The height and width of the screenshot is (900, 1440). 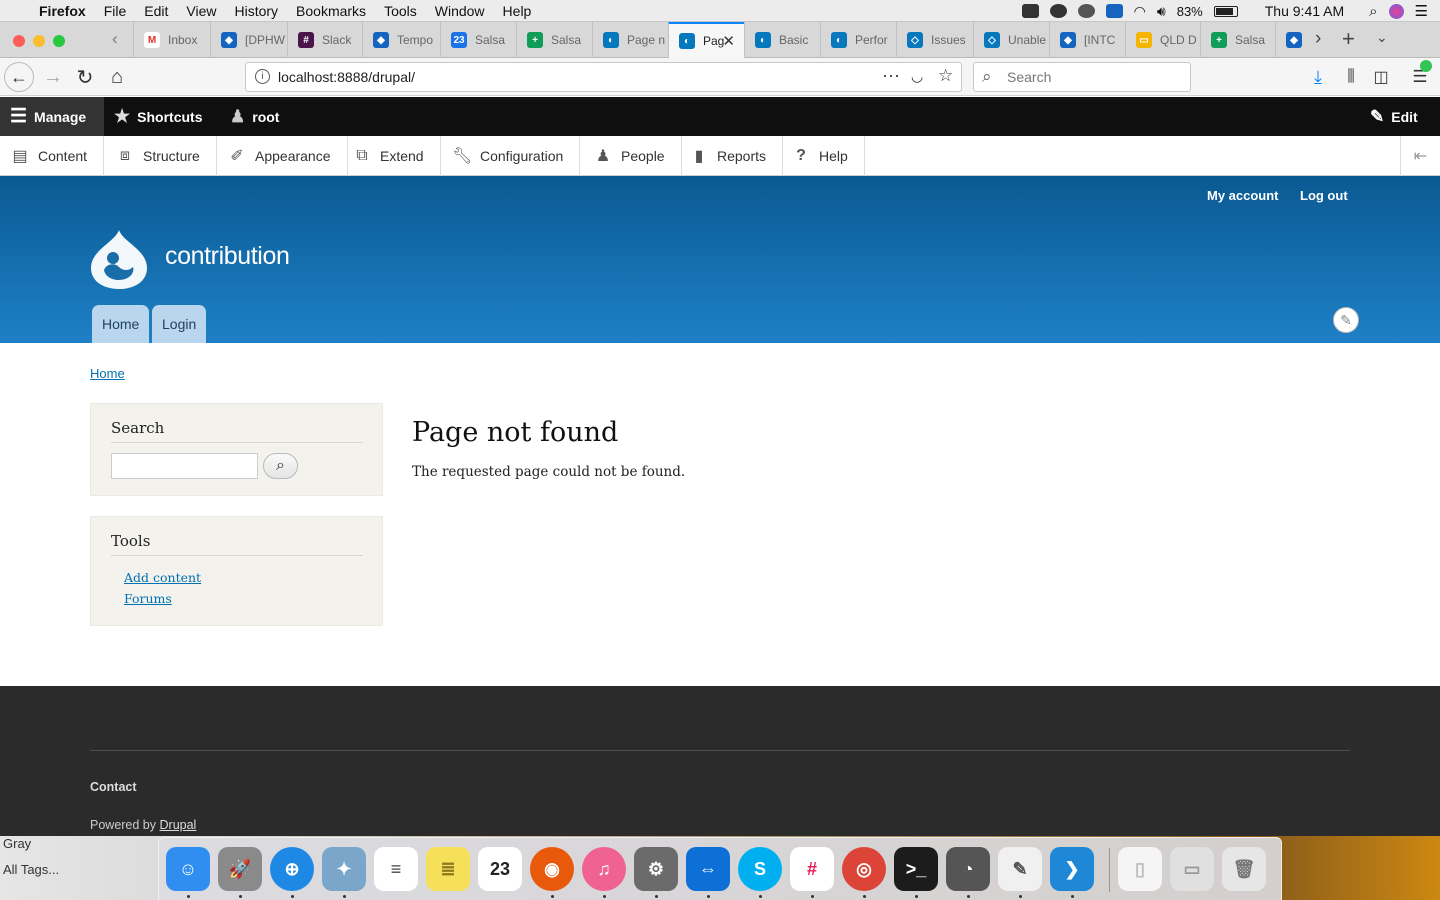 I want to click on sequel-pro-icon: ◔, so click(x=968, y=869).